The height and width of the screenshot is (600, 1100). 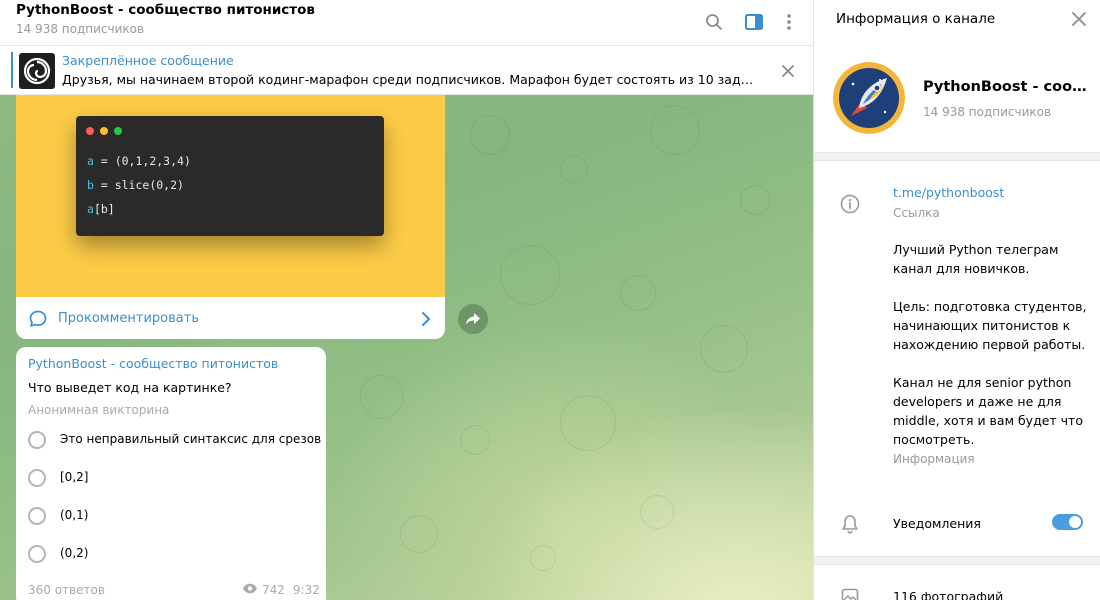 I want to click on chat-subscribers: 14 938 подписчиков, so click(x=80, y=29).